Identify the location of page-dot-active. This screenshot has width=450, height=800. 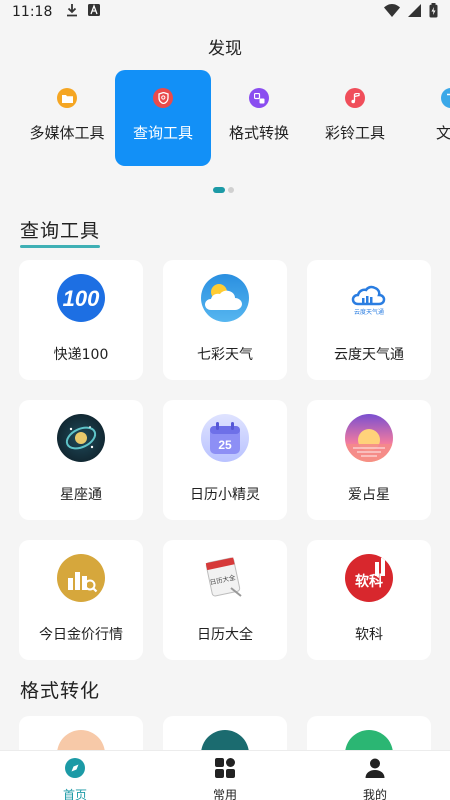
(219, 190).